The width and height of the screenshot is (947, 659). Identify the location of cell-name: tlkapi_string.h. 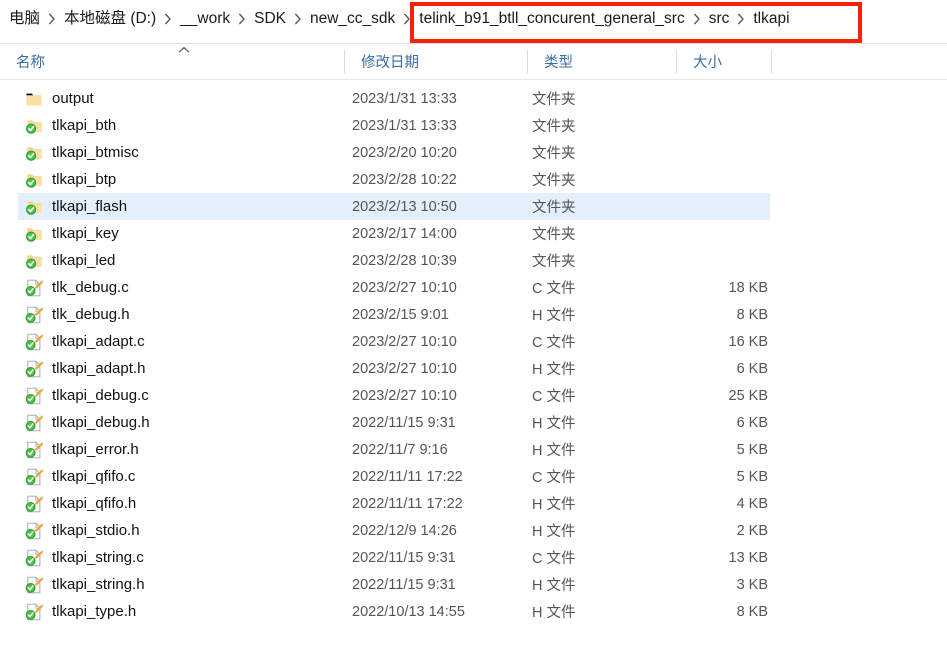
(84, 584).